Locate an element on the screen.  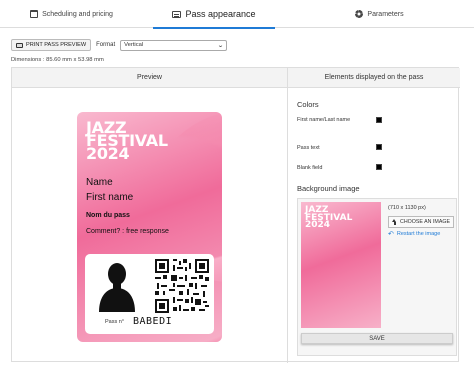
restart-image-link: ↶ Restart the image is located at coordinates (414, 234).